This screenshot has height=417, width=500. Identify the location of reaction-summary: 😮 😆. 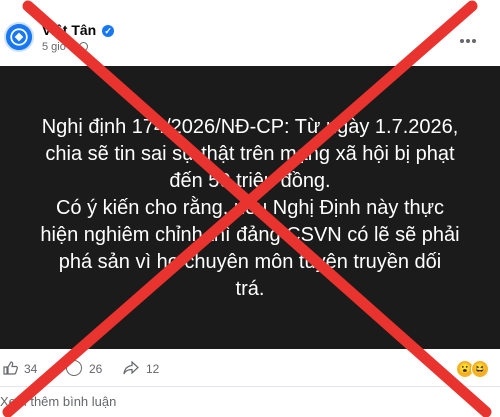
(475, 369).